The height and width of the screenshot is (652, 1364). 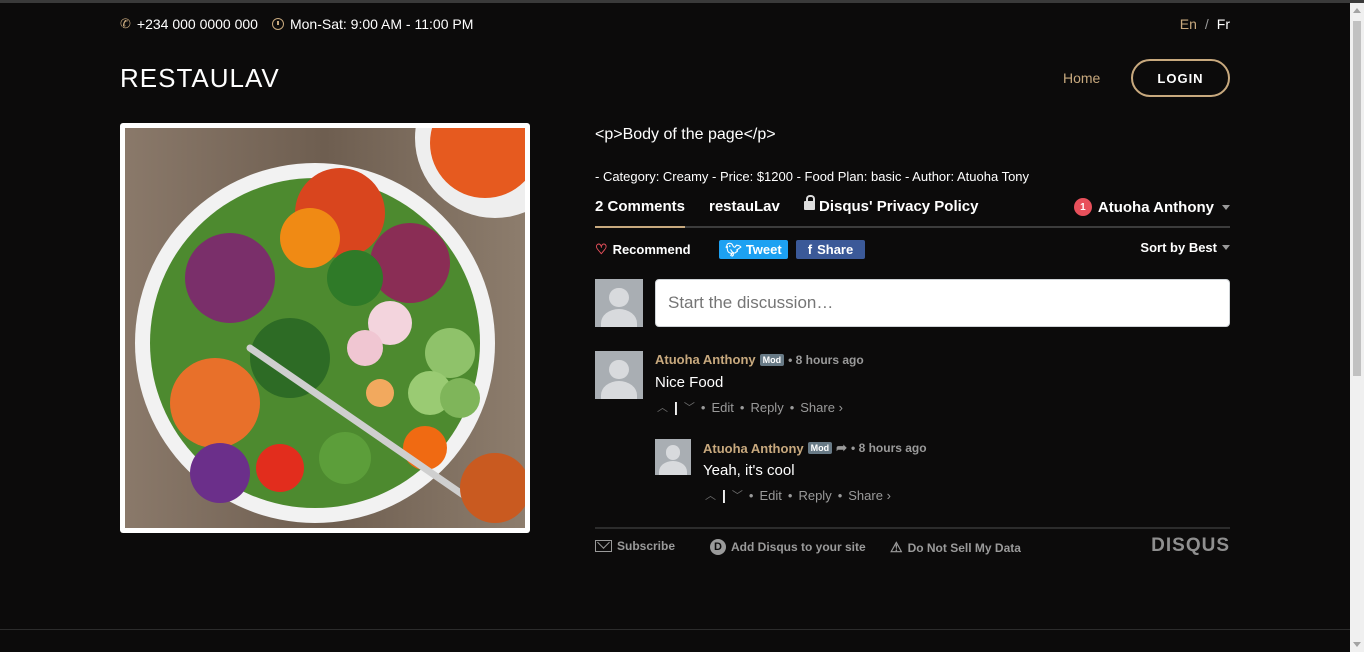 I want to click on tweet-label: Tweet, so click(x=763, y=249).